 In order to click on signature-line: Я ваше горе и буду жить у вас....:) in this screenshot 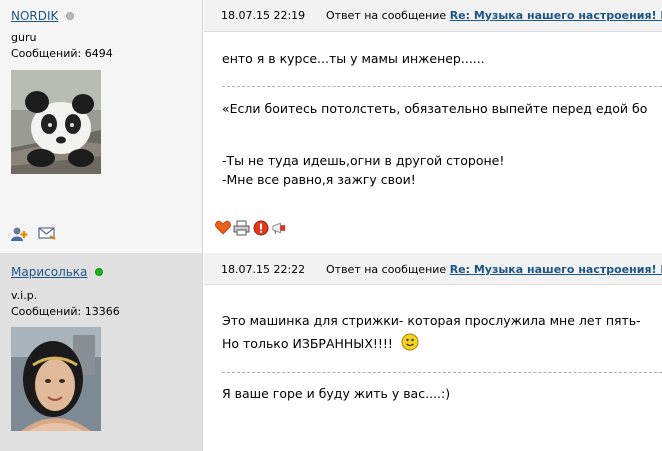, I will do `click(336, 393)`.